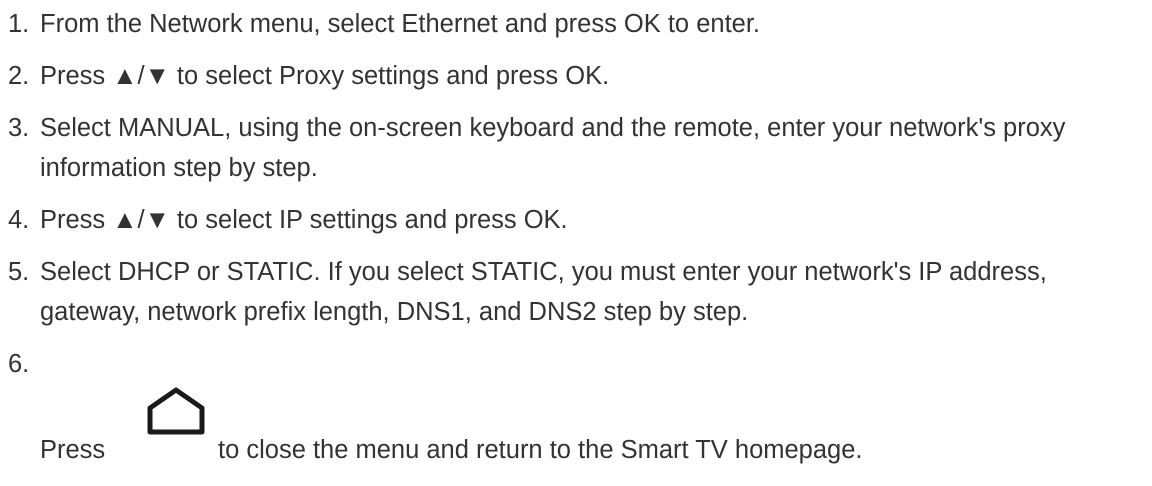 The image size is (1152, 486). I want to click on step-number: 2., so click(19, 76).